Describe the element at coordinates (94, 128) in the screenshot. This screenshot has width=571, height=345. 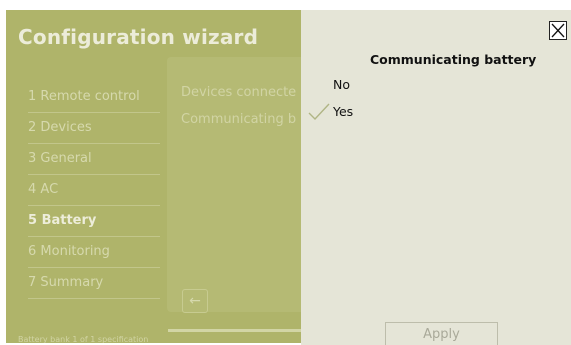
I see `step-devices: 2 Devices` at that location.